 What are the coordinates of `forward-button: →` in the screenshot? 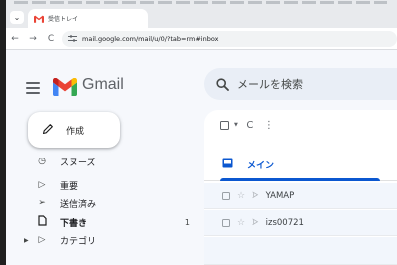 It's located at (33, 39).